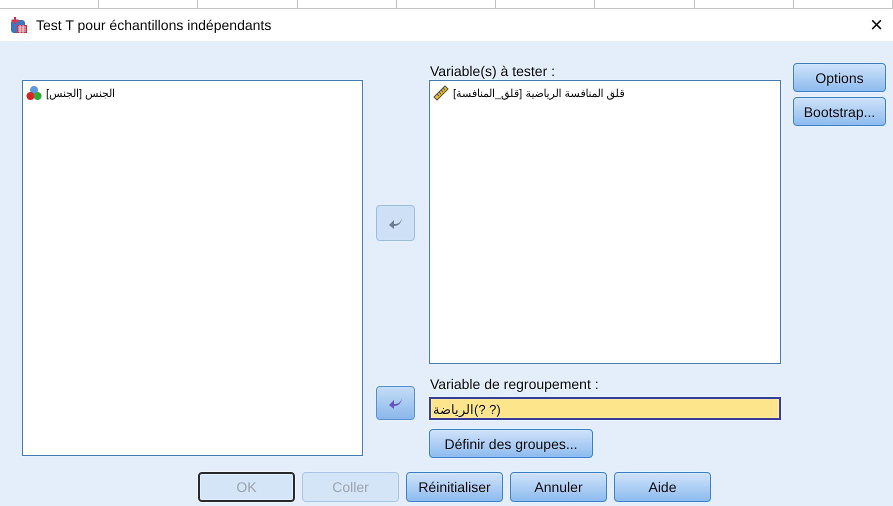  What do you see at coordinates (515, 384) in the screenshot?
I see `field-label: Variable de regroupement :` at bounding box center [515, 384].